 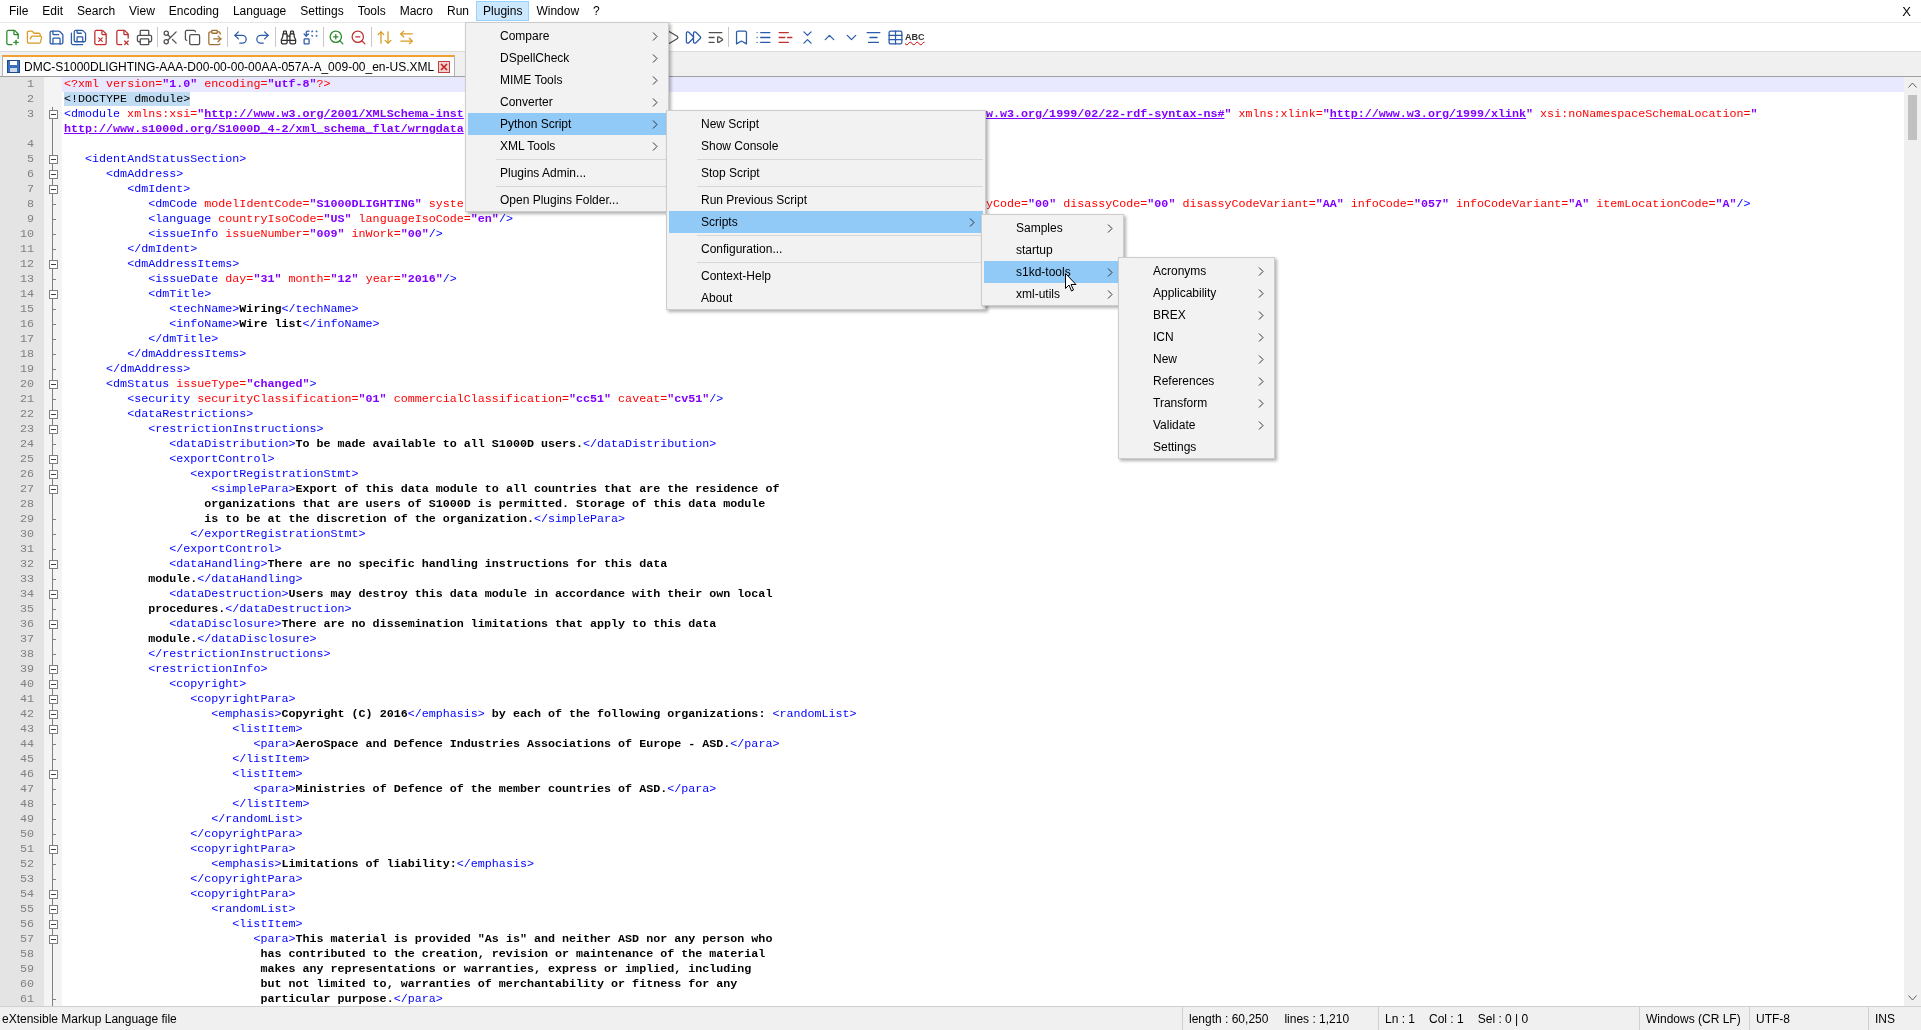 What do you see at coordinates (371, 11) in the screenshot?
I see `menu-bar-item: Tools` at bounding box center [371, 11].